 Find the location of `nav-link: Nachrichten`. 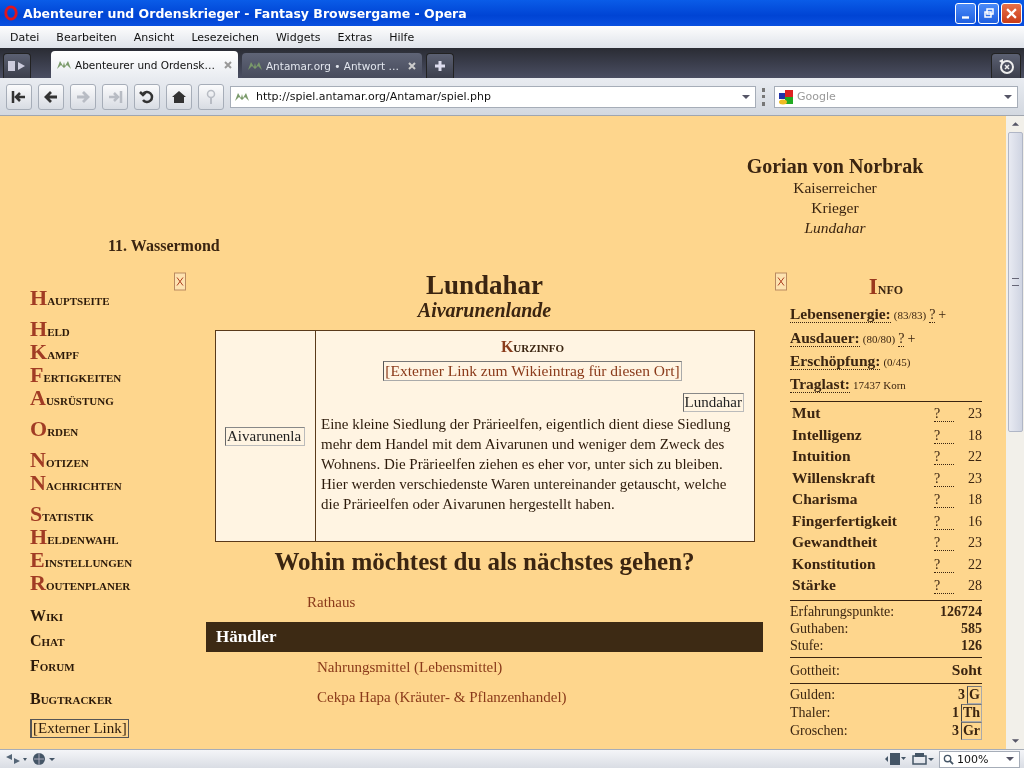

nav-link: Nachrichten is located at coordinates (76, 483).